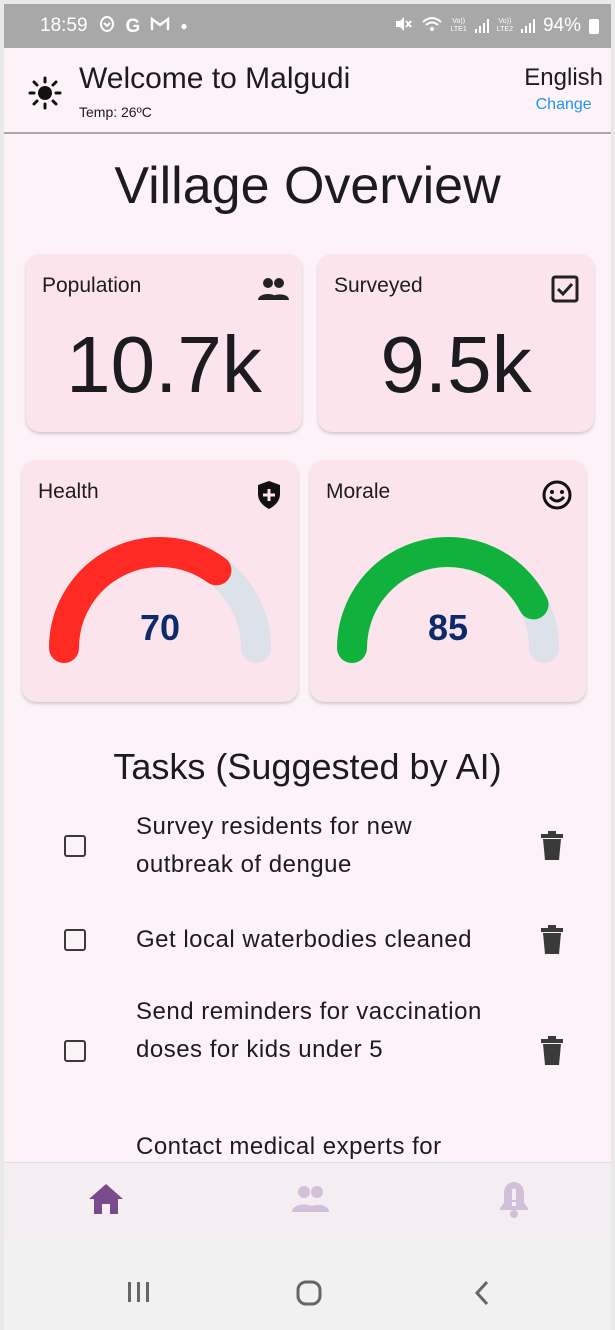 The image size is (615, 1330). I want to click on smiley-icon, so click(557, 495).